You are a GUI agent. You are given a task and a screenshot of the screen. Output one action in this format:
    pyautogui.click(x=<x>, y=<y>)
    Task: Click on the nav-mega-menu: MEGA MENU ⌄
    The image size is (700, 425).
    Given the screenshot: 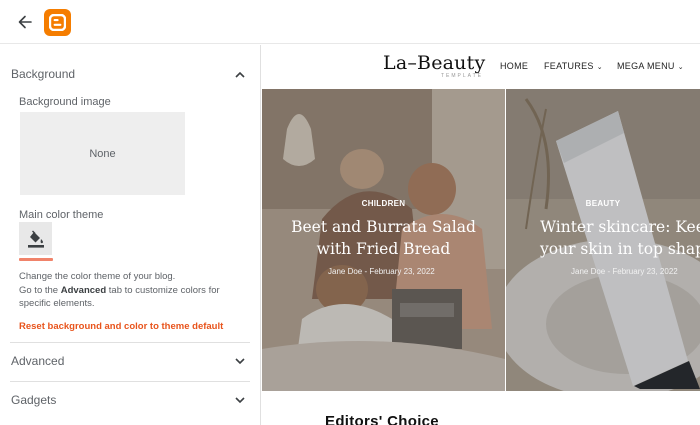 What is the action you would take?
    pyautogui.click(x=650, y=66)
    